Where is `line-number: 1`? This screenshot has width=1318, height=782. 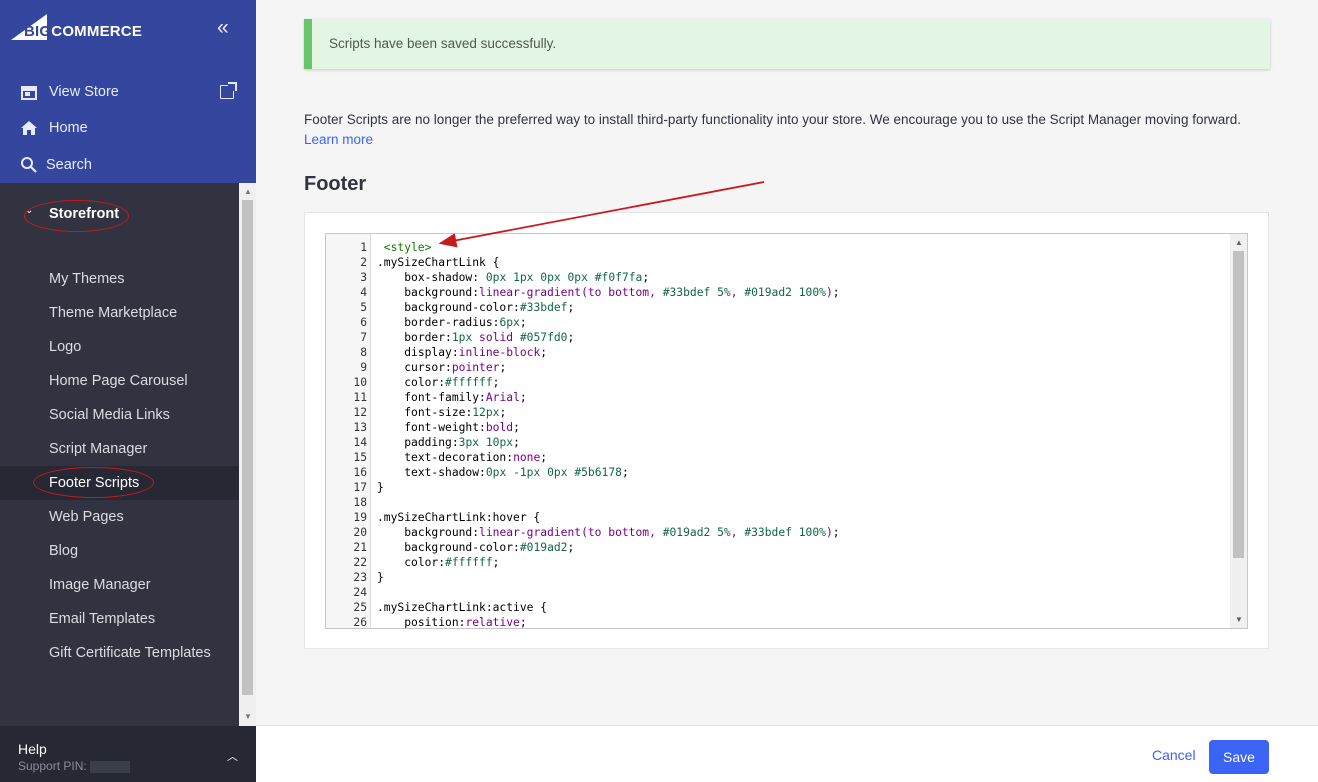
line-number: 1 is located at coordinates (363, 247).